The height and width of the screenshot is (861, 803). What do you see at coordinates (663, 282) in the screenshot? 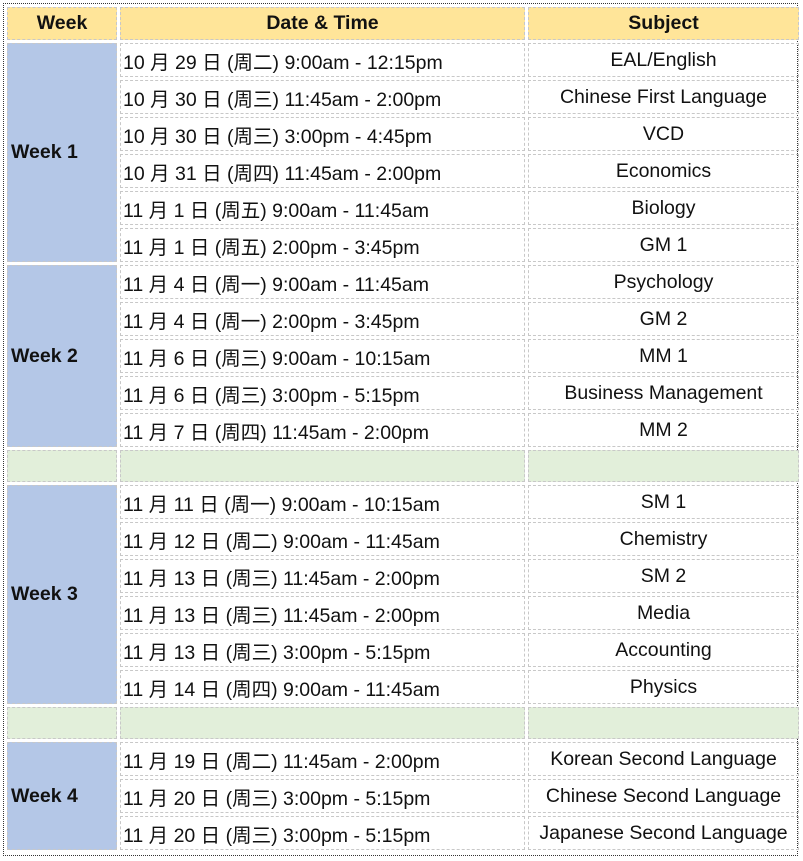
I see `subject-cell: Psychology` at bounding box center [663, 282].